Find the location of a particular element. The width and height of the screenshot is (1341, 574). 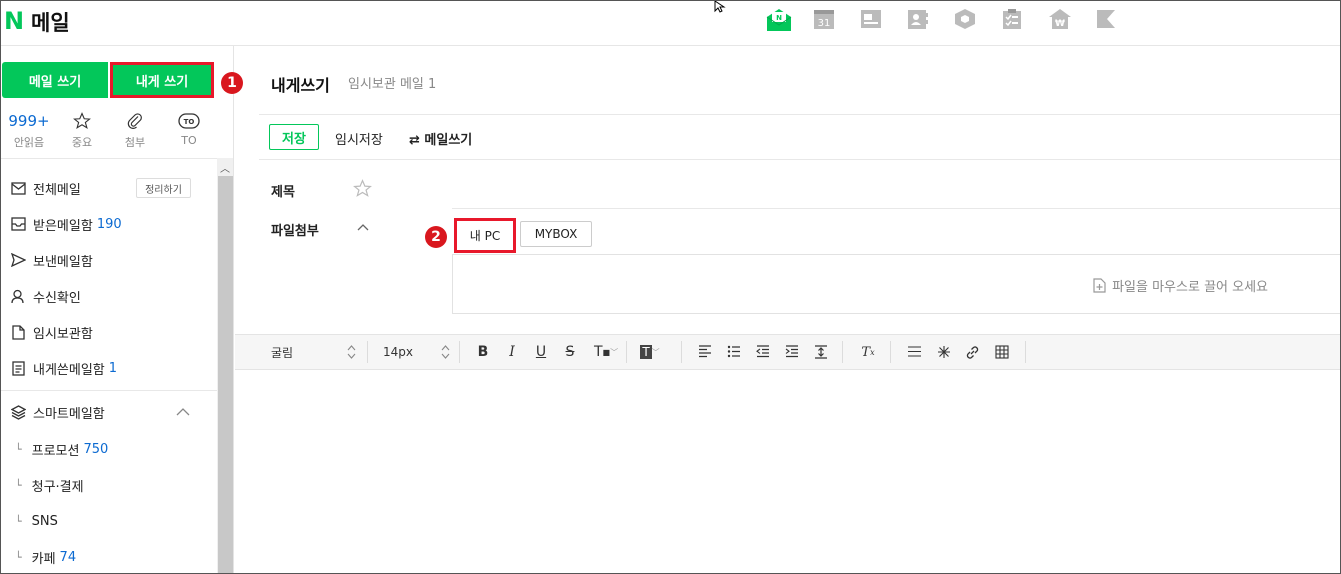

folder-label: 스마트메일함 is located at coordinates (69, 414).